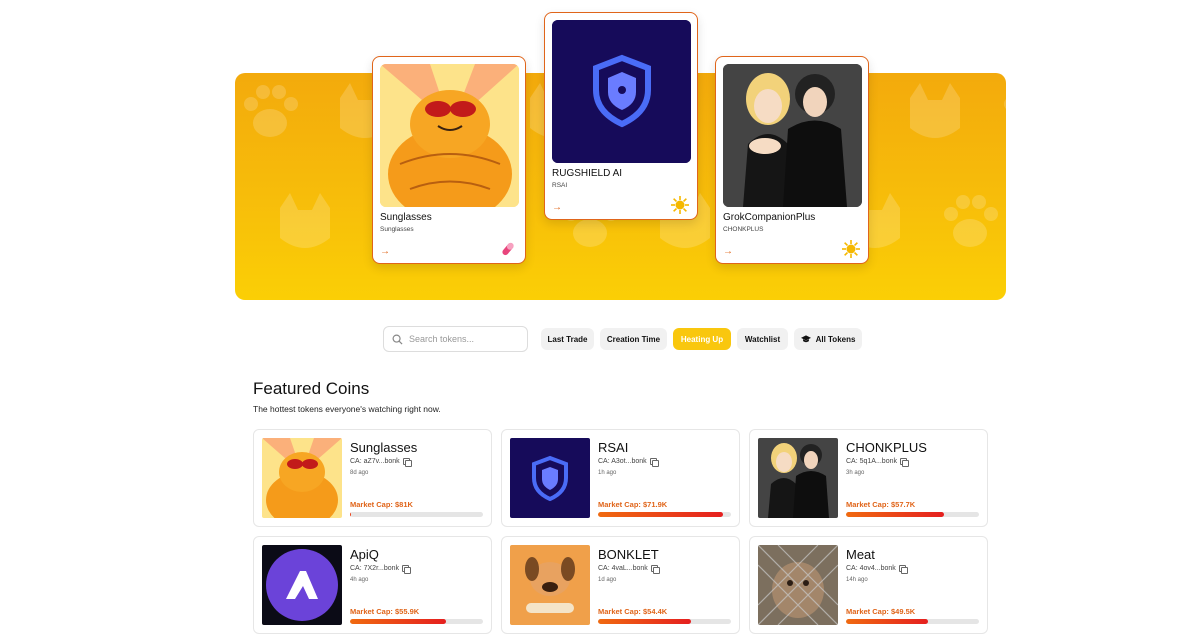 The height and width of the screenshot is (643, 1199). I want to click on coin-contract: CA: A3ot...bonk, so click(628, 462).